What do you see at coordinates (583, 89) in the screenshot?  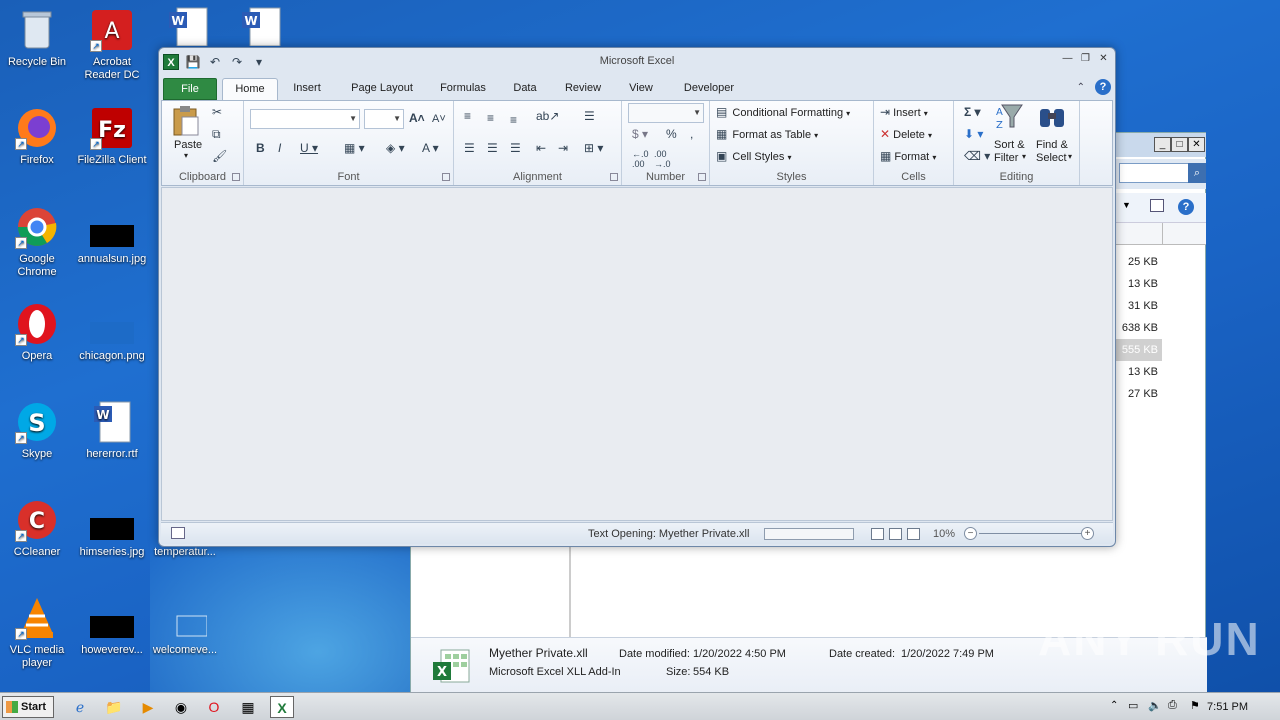 I see `tab-review: Review` at bounding box center [583, 89].